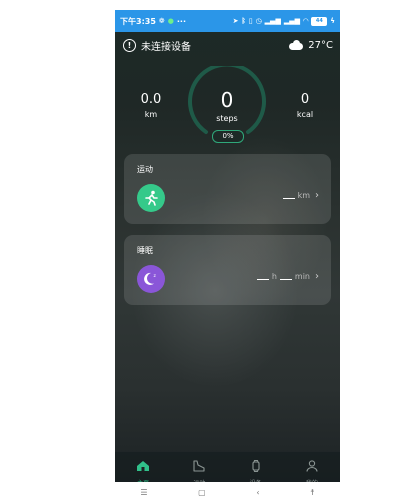 This screenshot has width=400, height=500. What do you see at coordinates (151, 99) in the screenshot?
I see `distance-value: 0.0` at bounding box center [151, 99].